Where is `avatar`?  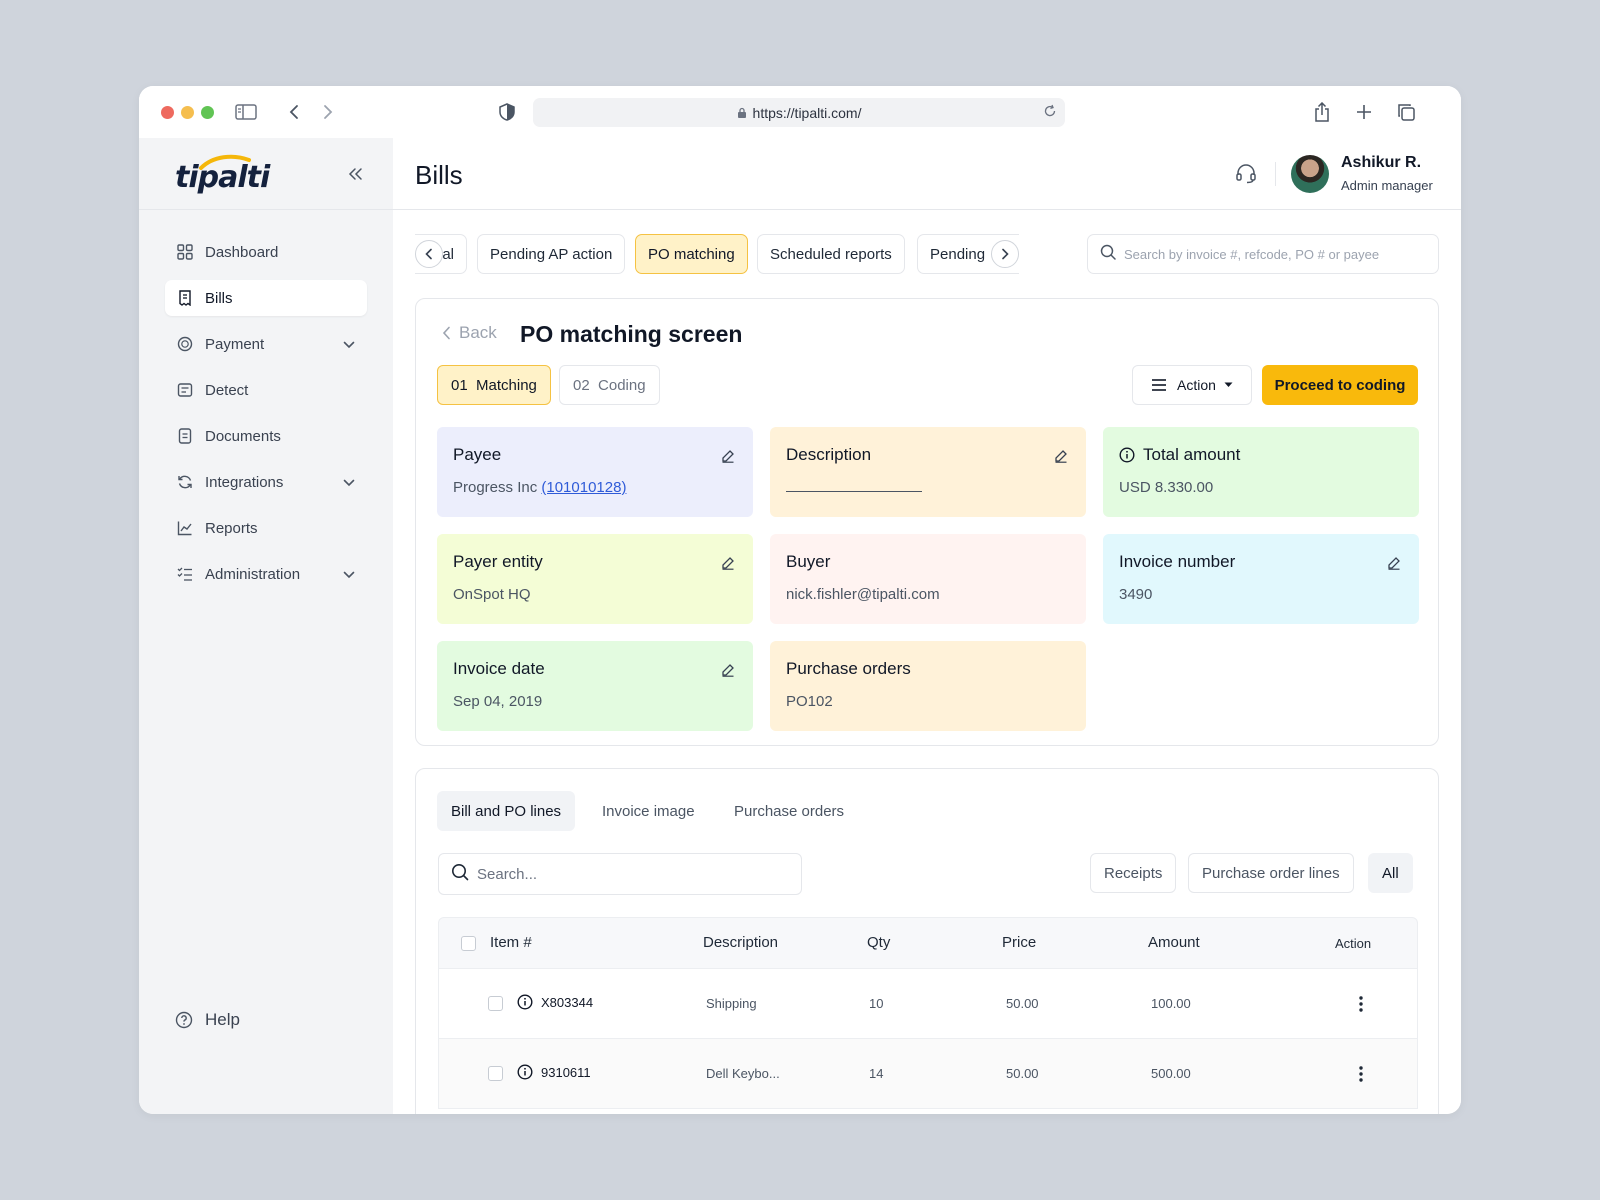 avatar is located at coordinates (1310, 174).